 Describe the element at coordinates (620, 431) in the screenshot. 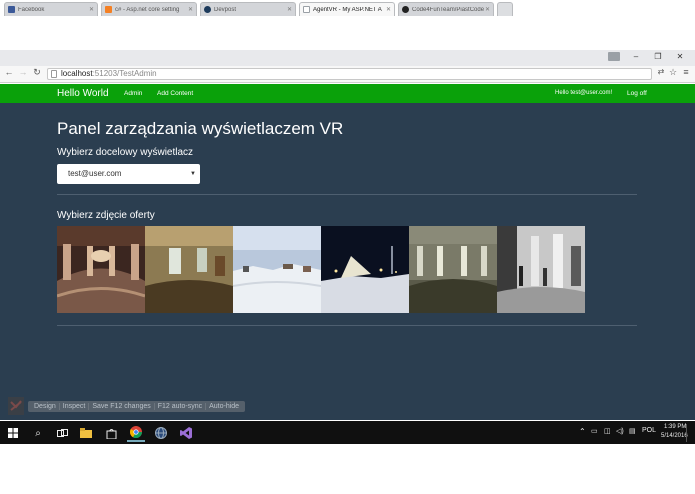

I see `volume-icon: ◁)` at that location.